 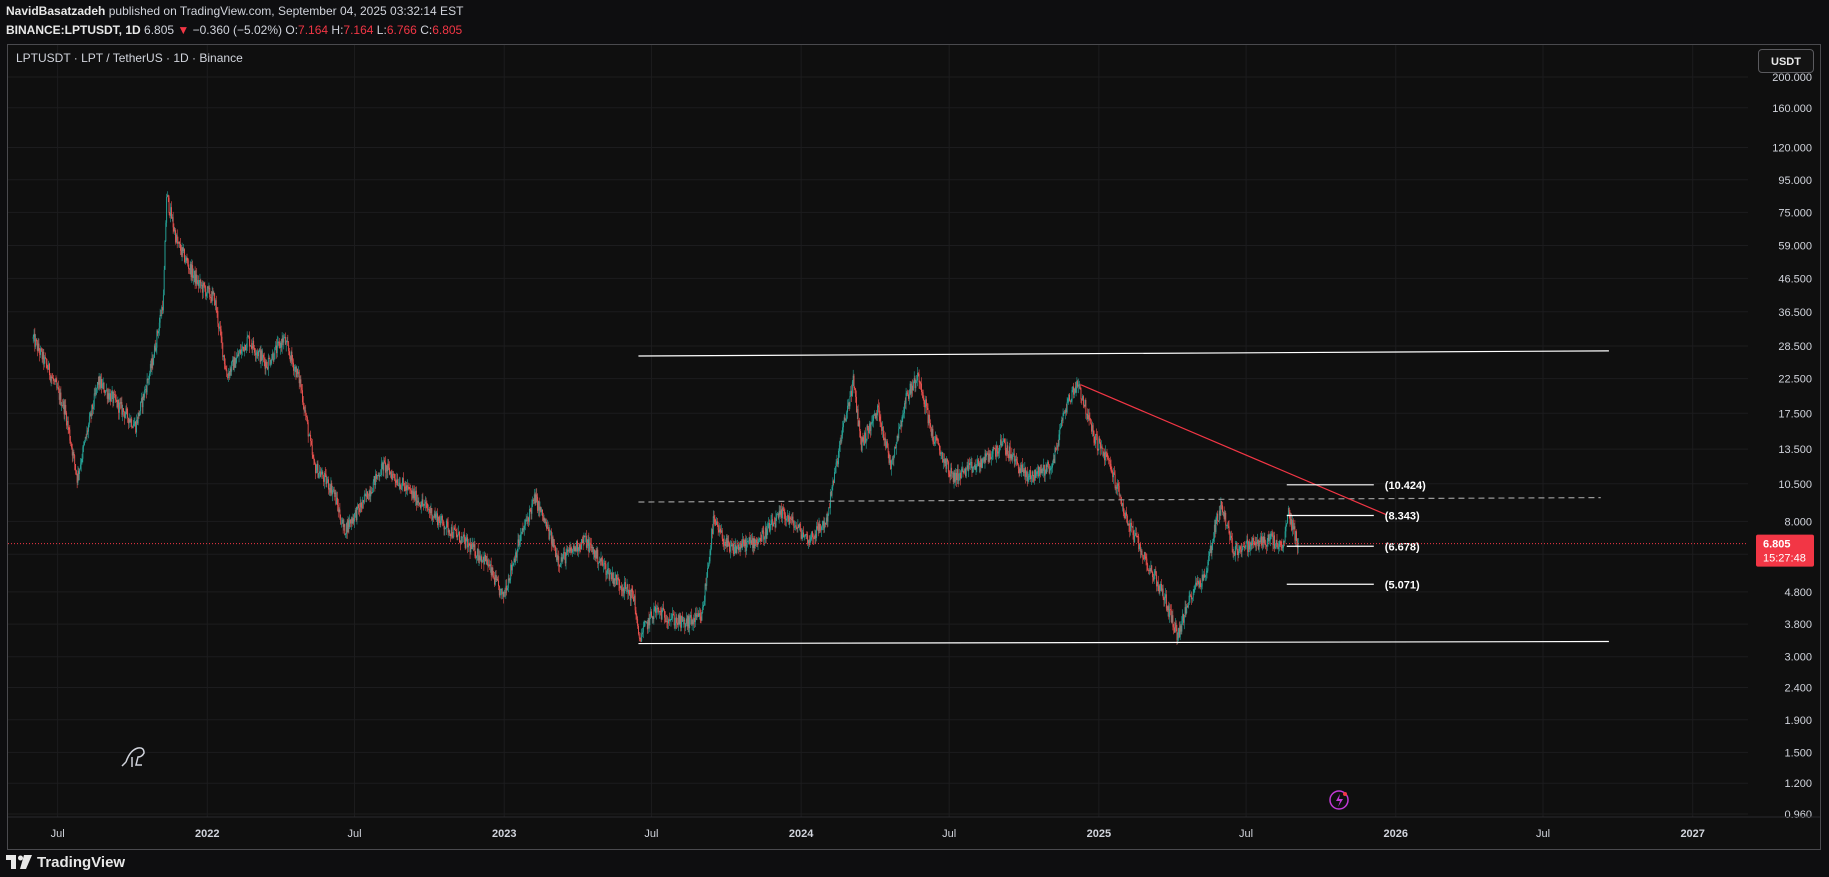 I want to click on y-tick-label: 2.400, so click(x=1798, y=689).